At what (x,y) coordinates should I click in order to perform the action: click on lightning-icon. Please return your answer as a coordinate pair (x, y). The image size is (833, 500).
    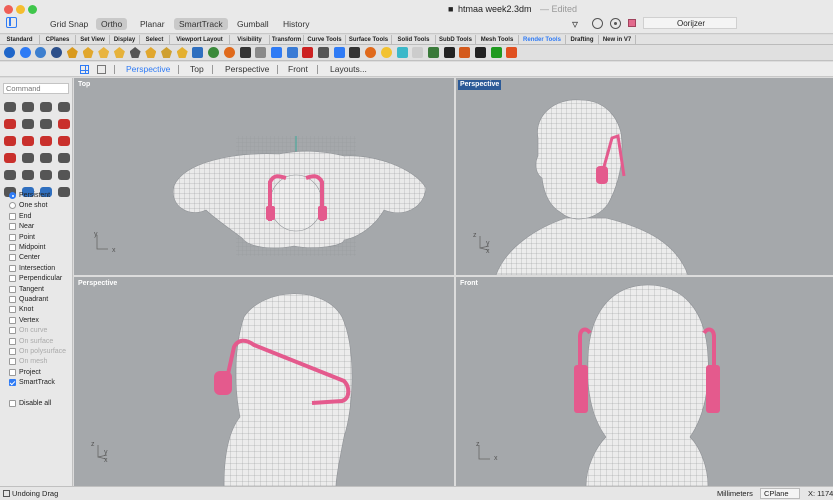
    Looking at the image, I should click on (182, 52).